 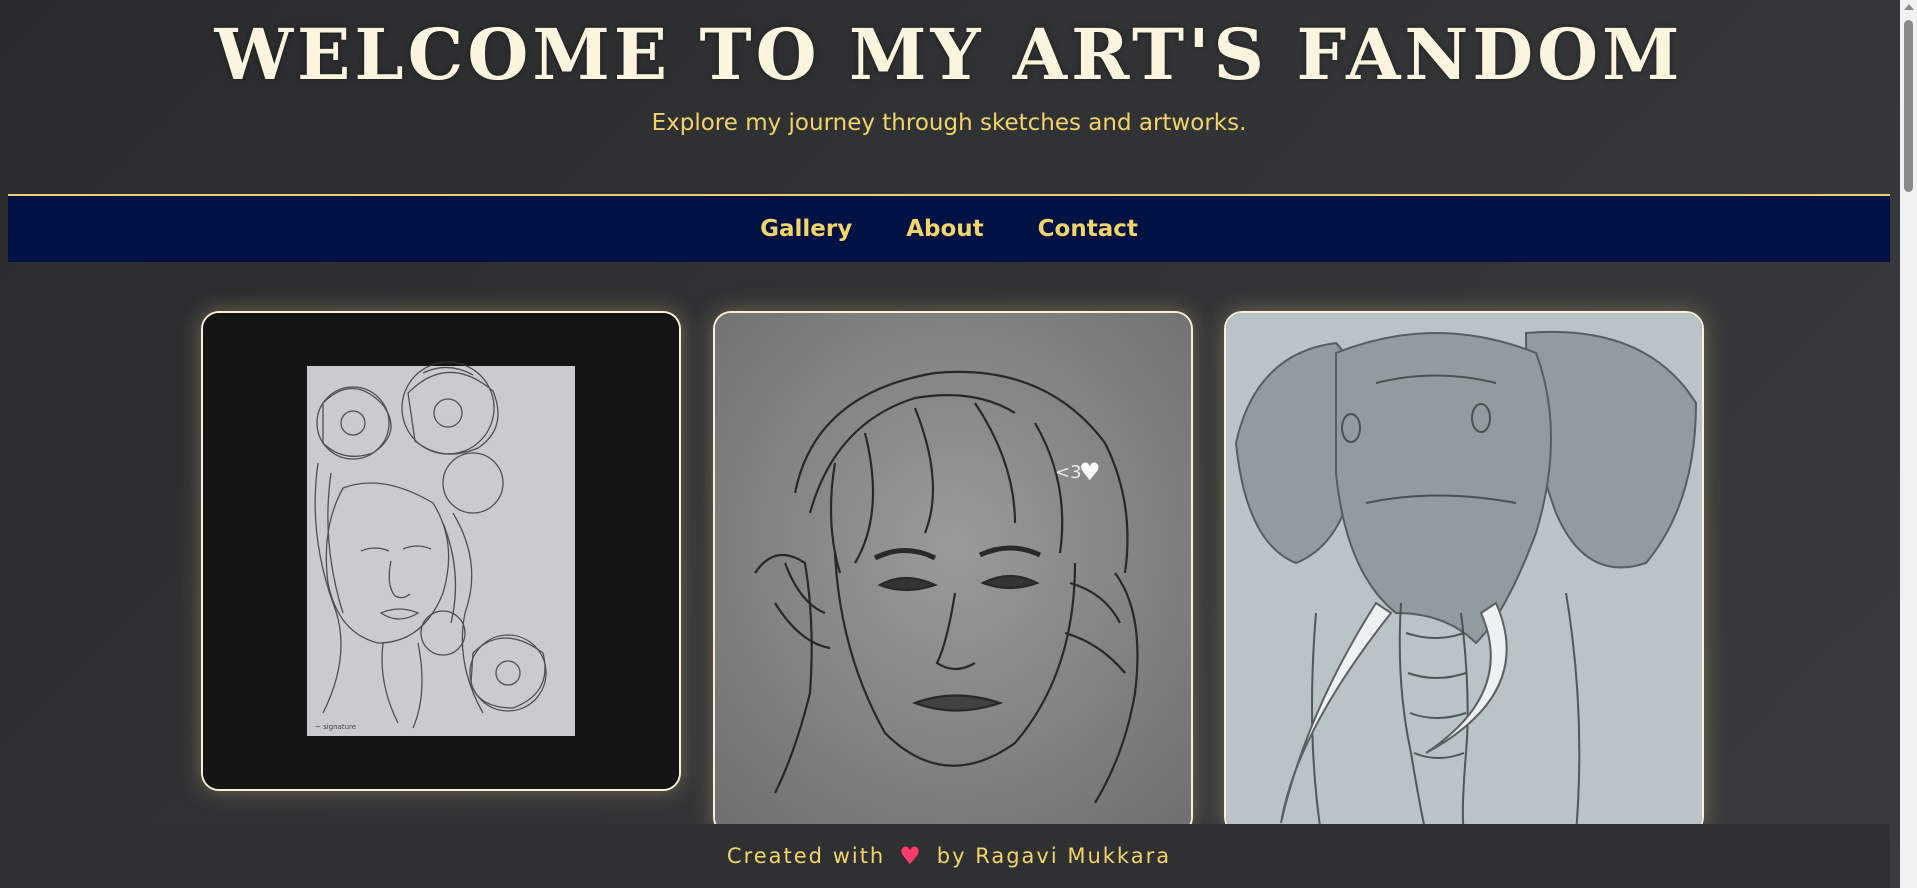 I want to click on main-nav: Gallery About Contact, so click(x=949, y=228).